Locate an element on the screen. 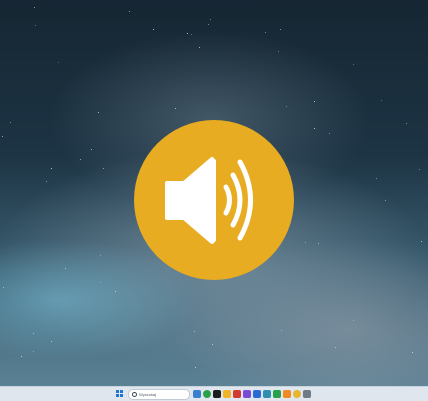 The image size is (428, 401). browser-icon is located at coordinates (247, 394).